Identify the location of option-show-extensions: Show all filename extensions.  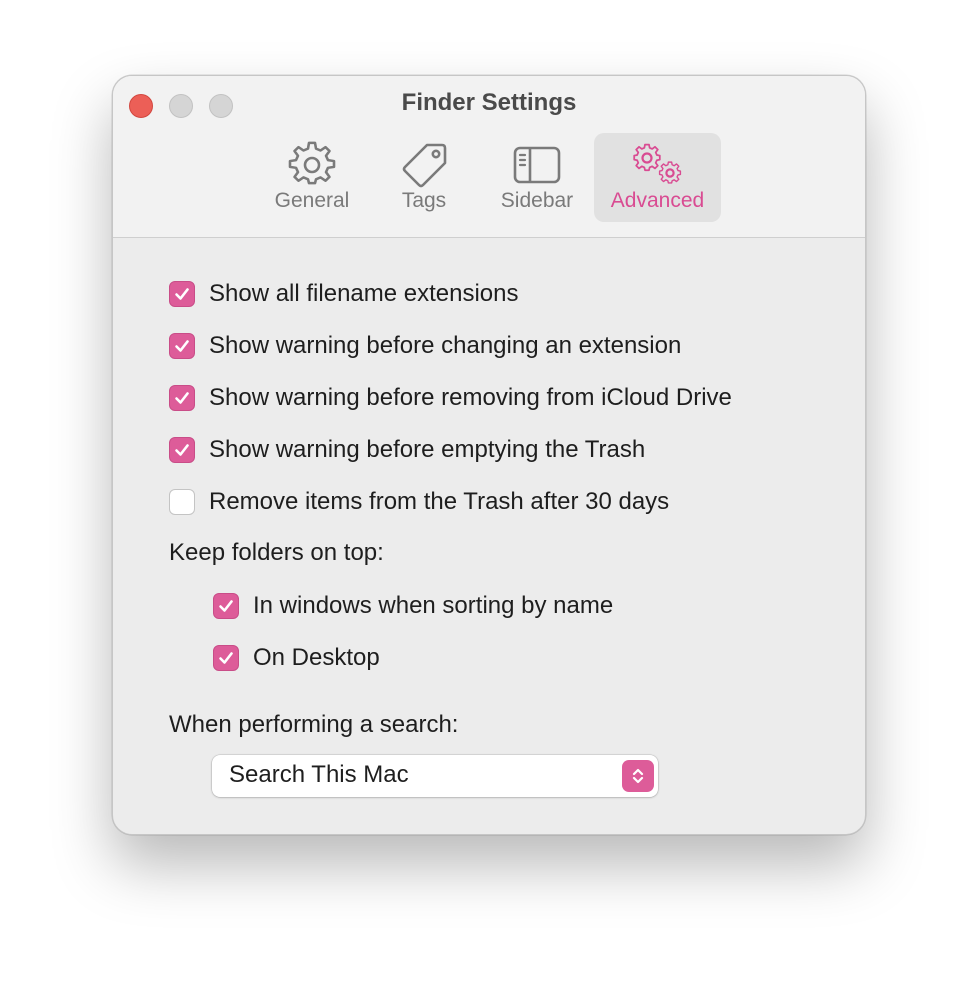
(344, 294).